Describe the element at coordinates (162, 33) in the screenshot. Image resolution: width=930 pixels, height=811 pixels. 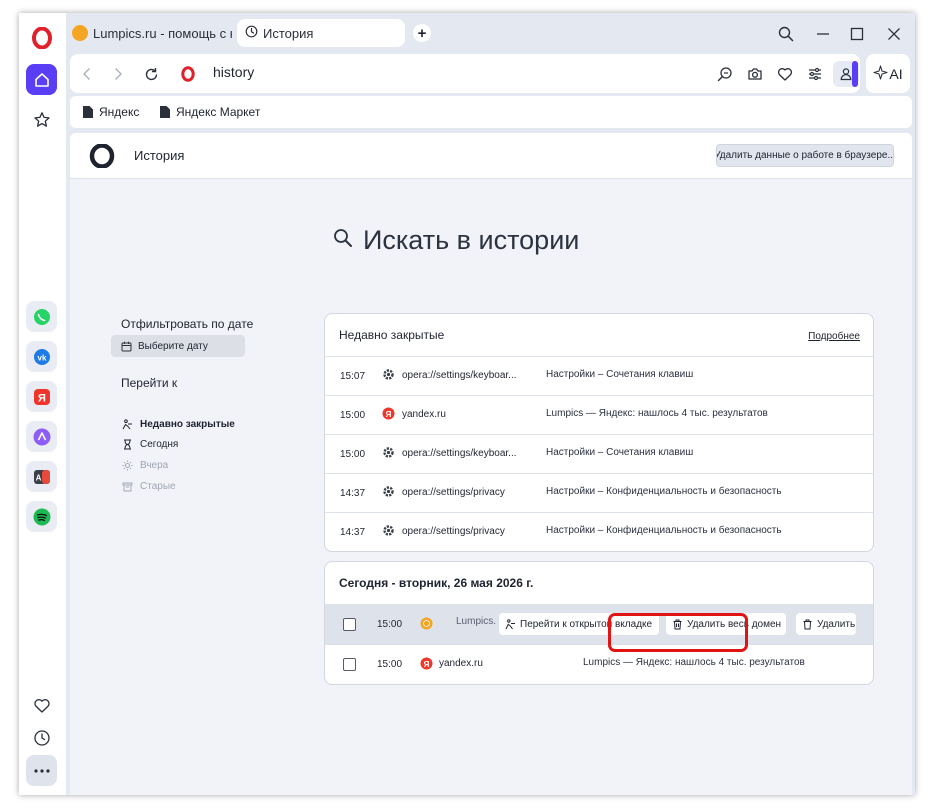
I see `tab-label: Lumpics.ru - помощь с ко` at that location.